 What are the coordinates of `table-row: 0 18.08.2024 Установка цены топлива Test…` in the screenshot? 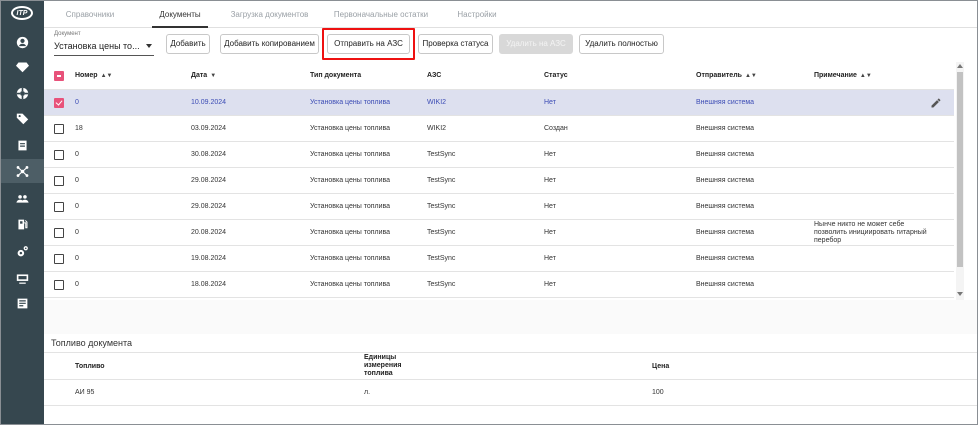 It's located at (499, 285).